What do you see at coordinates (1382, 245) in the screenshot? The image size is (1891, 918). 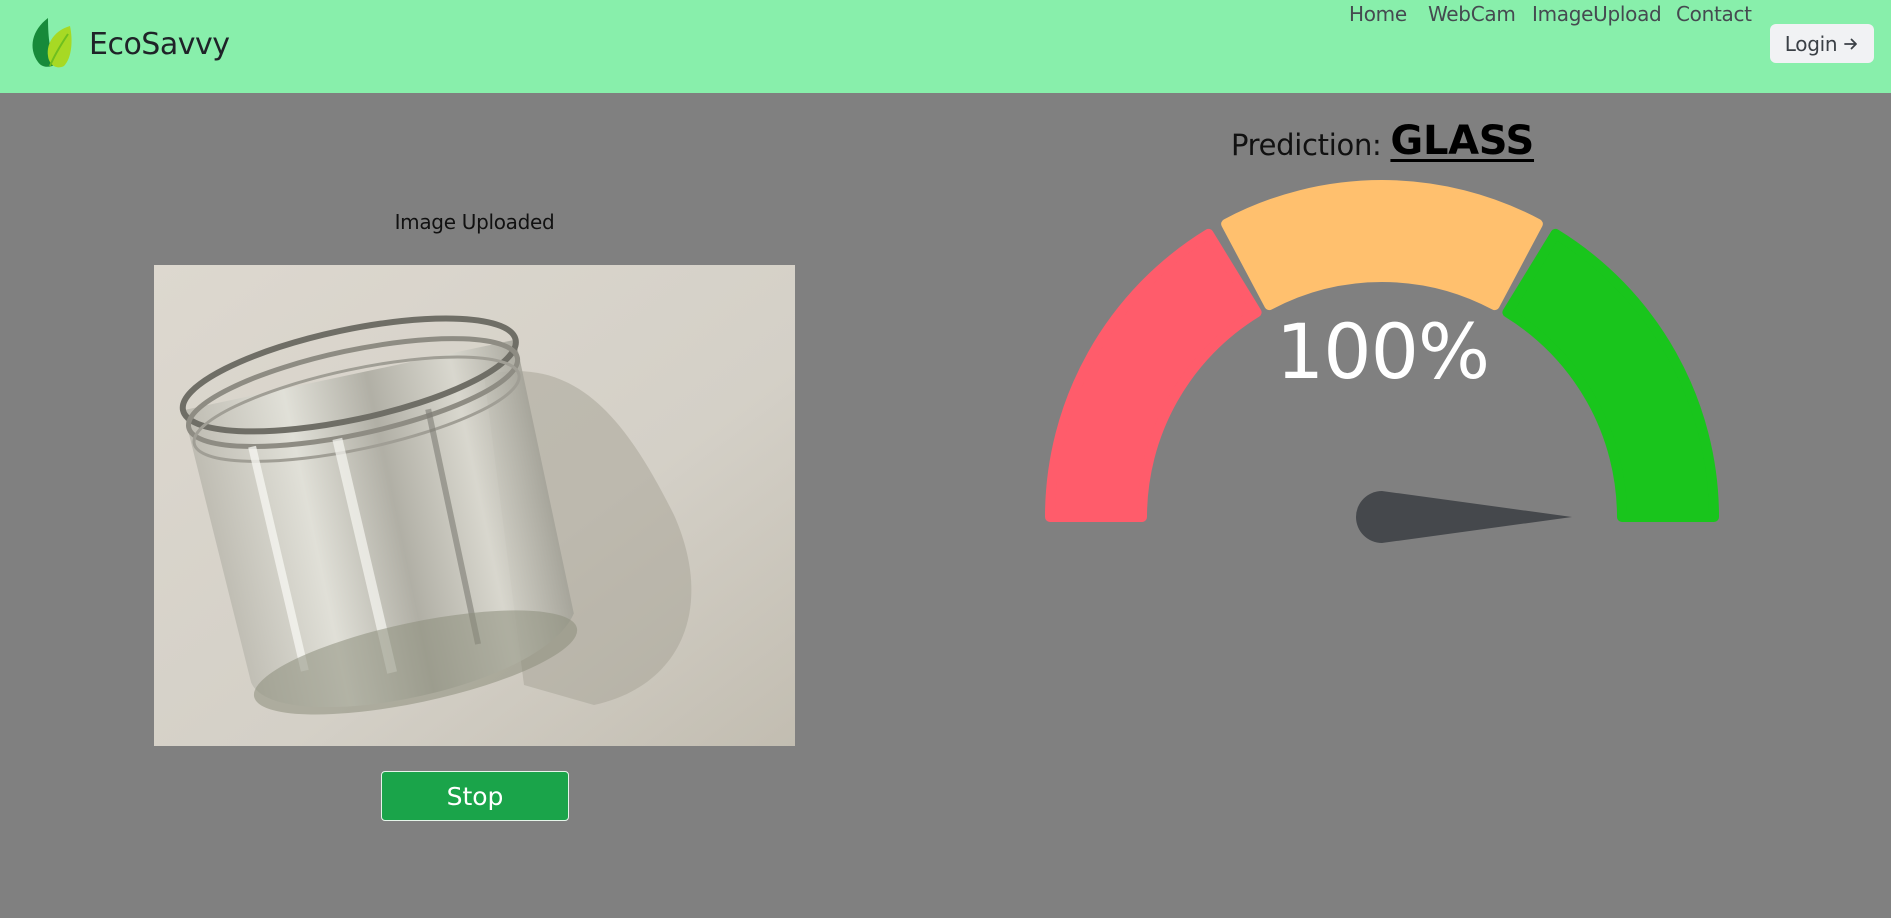 I see `gauge-segment-medium` at bounding box center [1382, 245].